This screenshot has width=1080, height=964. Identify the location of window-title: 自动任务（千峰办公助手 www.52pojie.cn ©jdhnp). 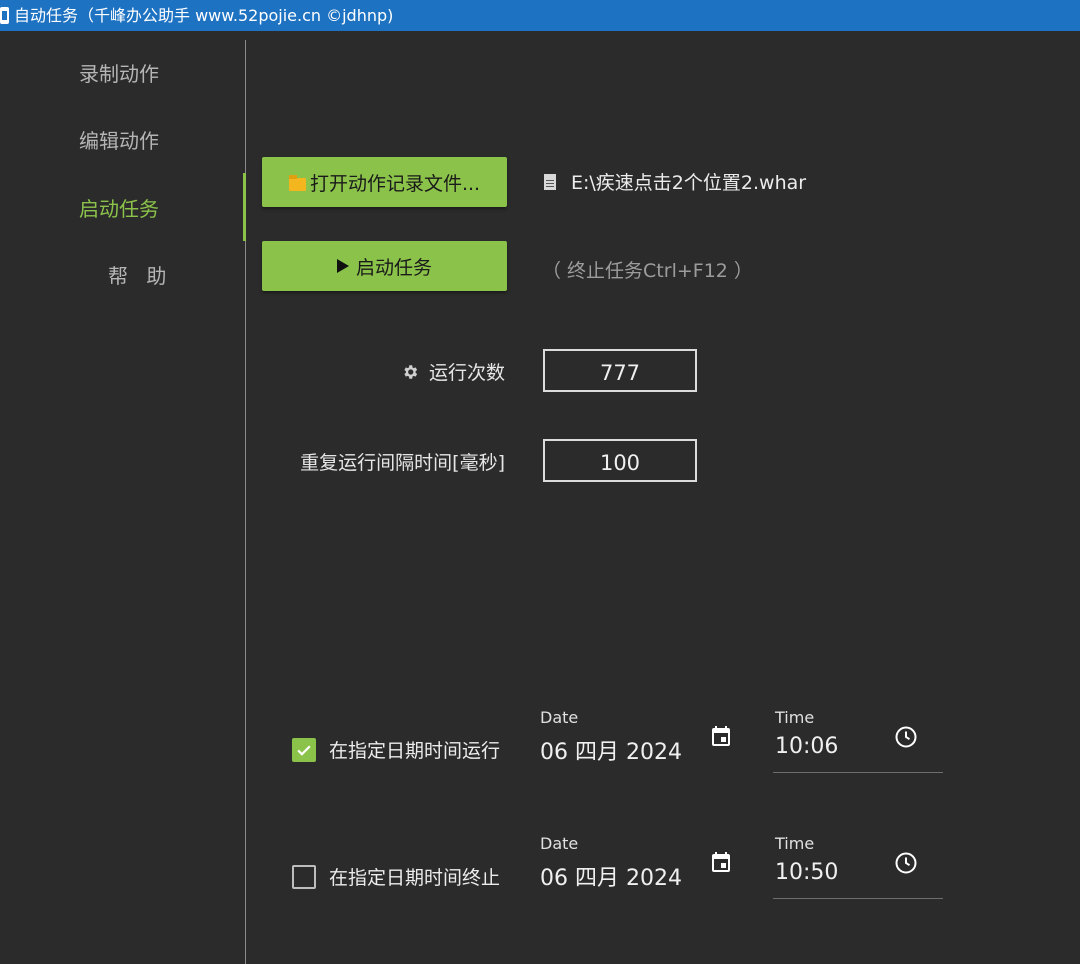
(204, 15).